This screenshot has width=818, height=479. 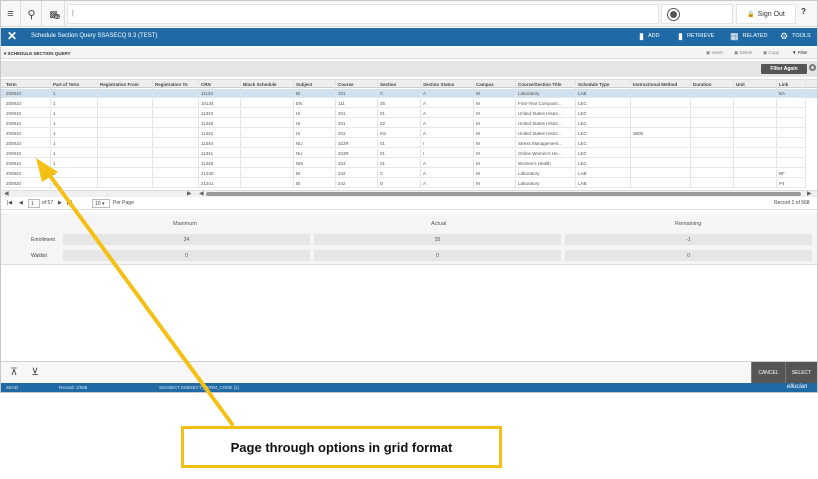 I want to click on related-button: ▦ RELATED, so click(x=748, y=36).